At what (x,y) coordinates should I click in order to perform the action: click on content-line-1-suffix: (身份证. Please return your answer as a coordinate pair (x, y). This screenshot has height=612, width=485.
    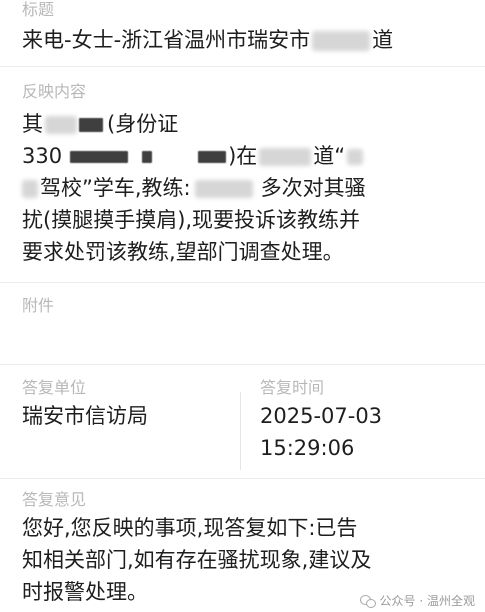
    Looking at the image, I should click on (143, 124).